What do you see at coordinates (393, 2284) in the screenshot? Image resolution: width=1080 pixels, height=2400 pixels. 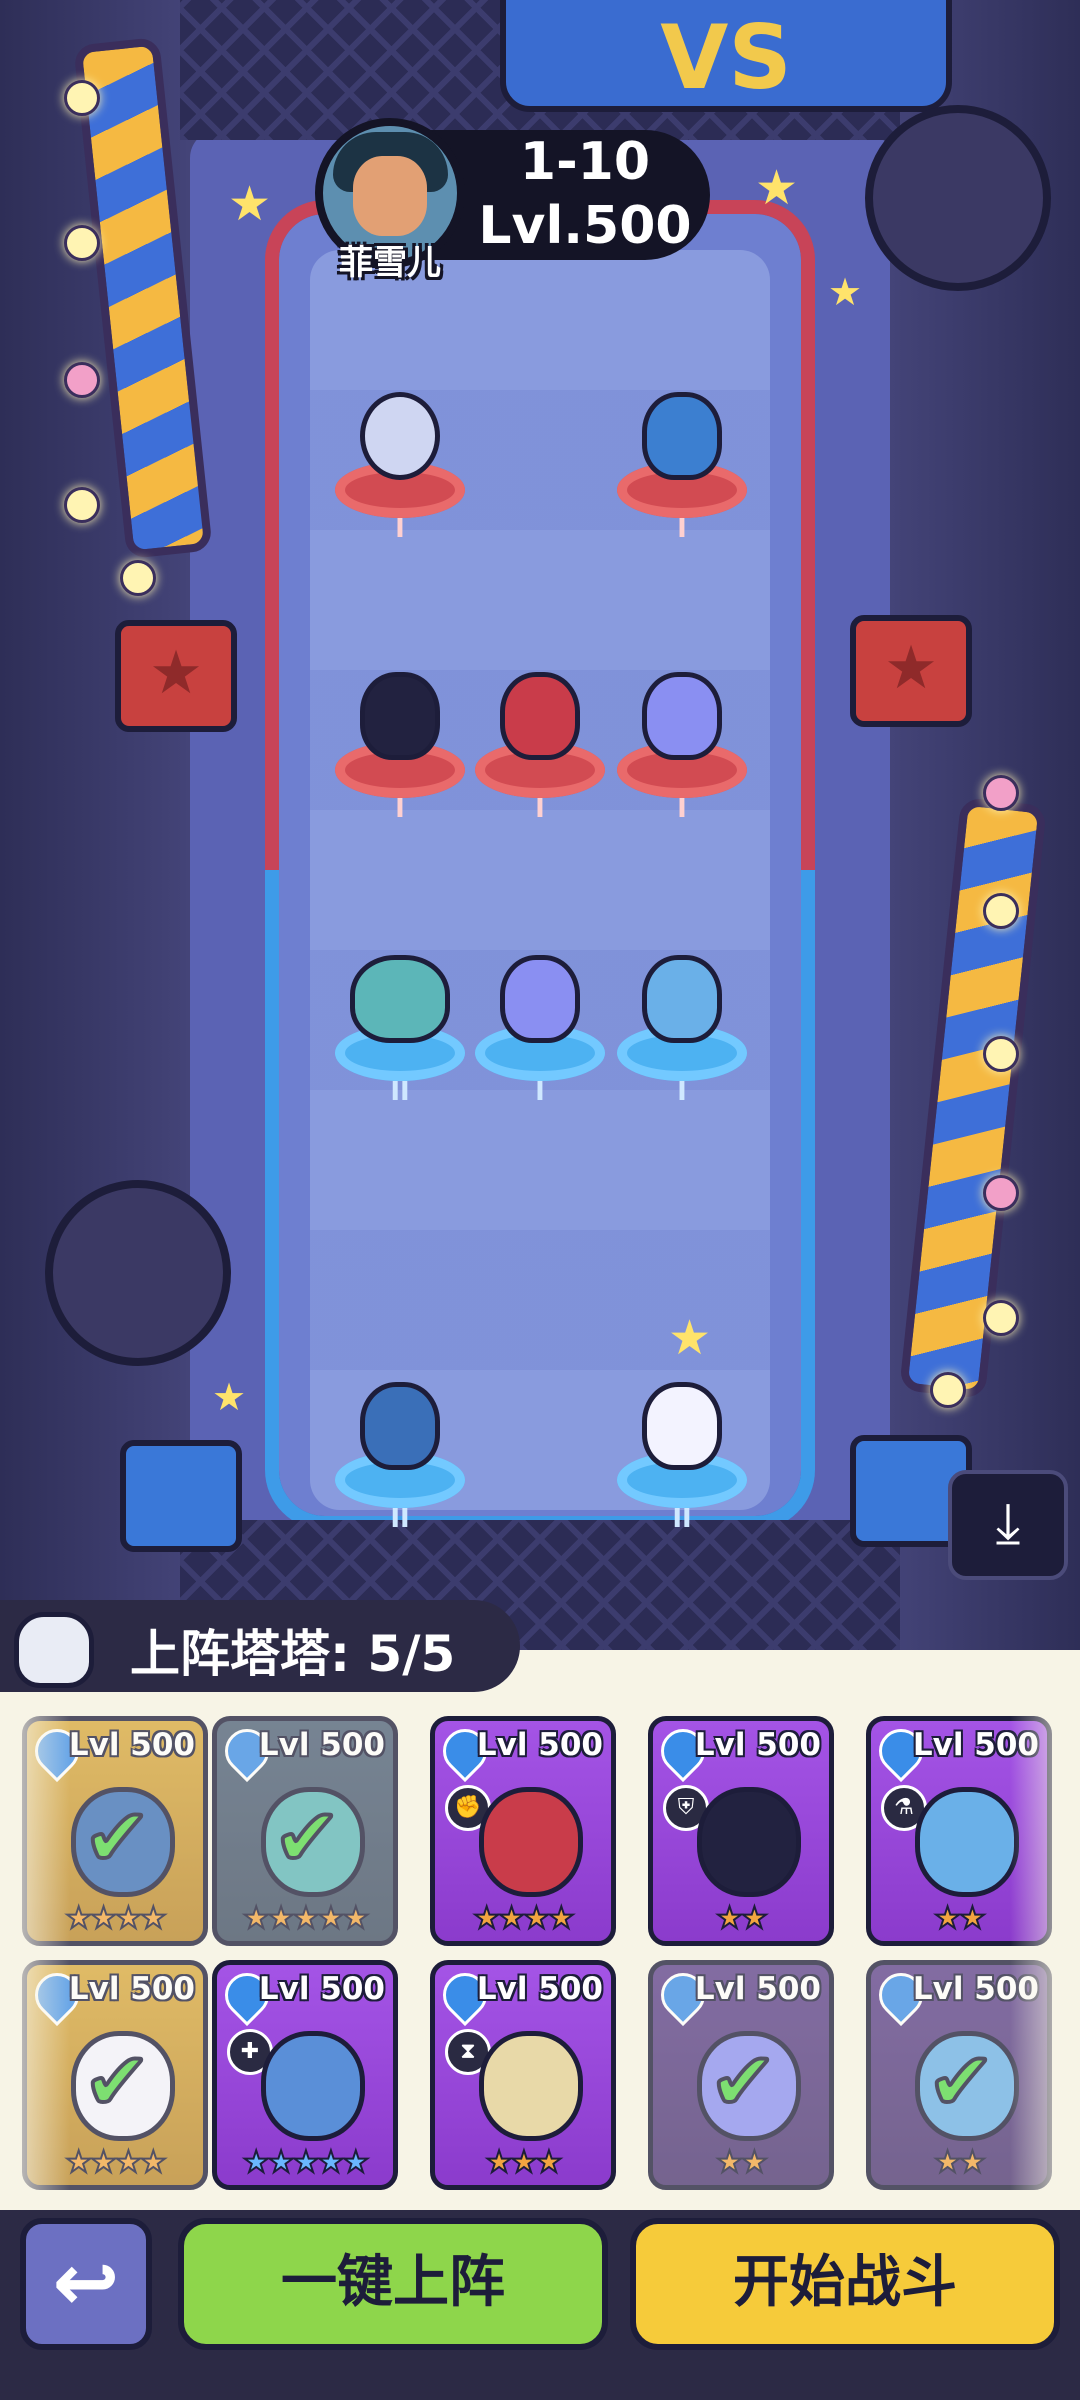 I see `auto-deploy-button: 一键上阵` at bounding box center [393, 2284].